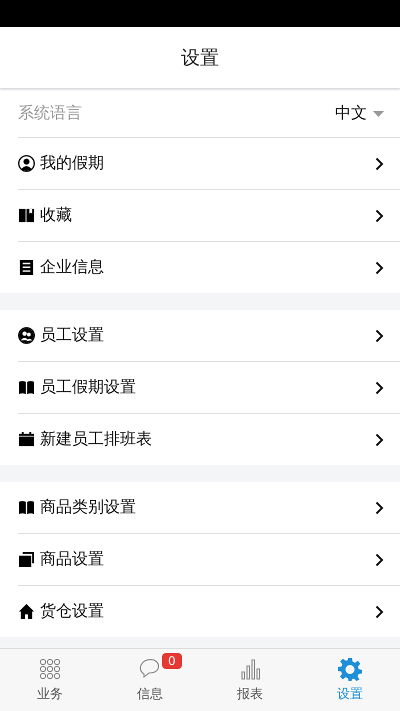 This screenshot has height=711, width=400. I want to click on settings-row: 收藏, so click(209, 215).